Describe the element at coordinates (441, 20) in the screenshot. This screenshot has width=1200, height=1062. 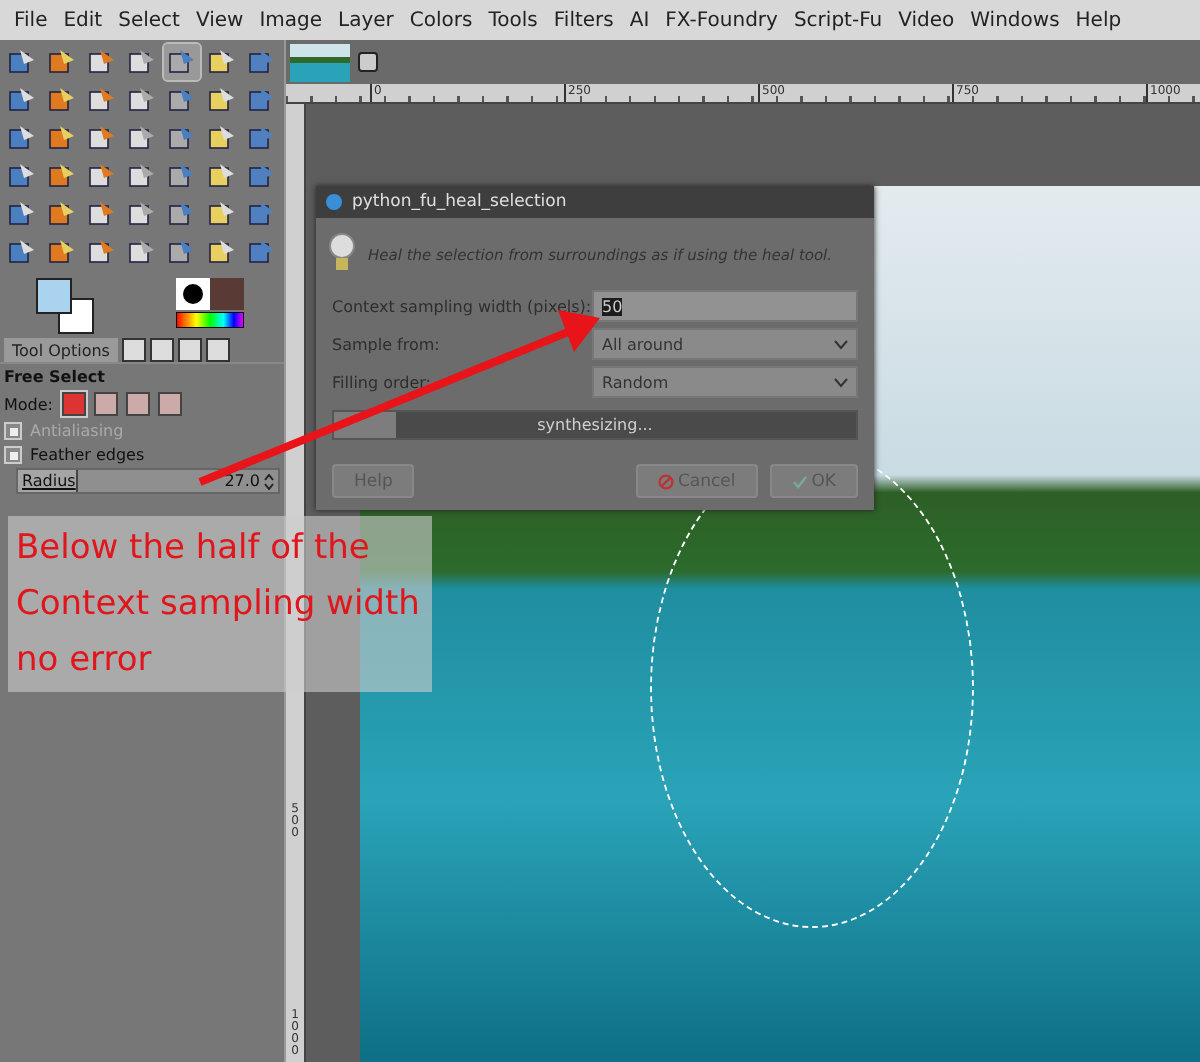
I see `menu-item: Colors` at that location.